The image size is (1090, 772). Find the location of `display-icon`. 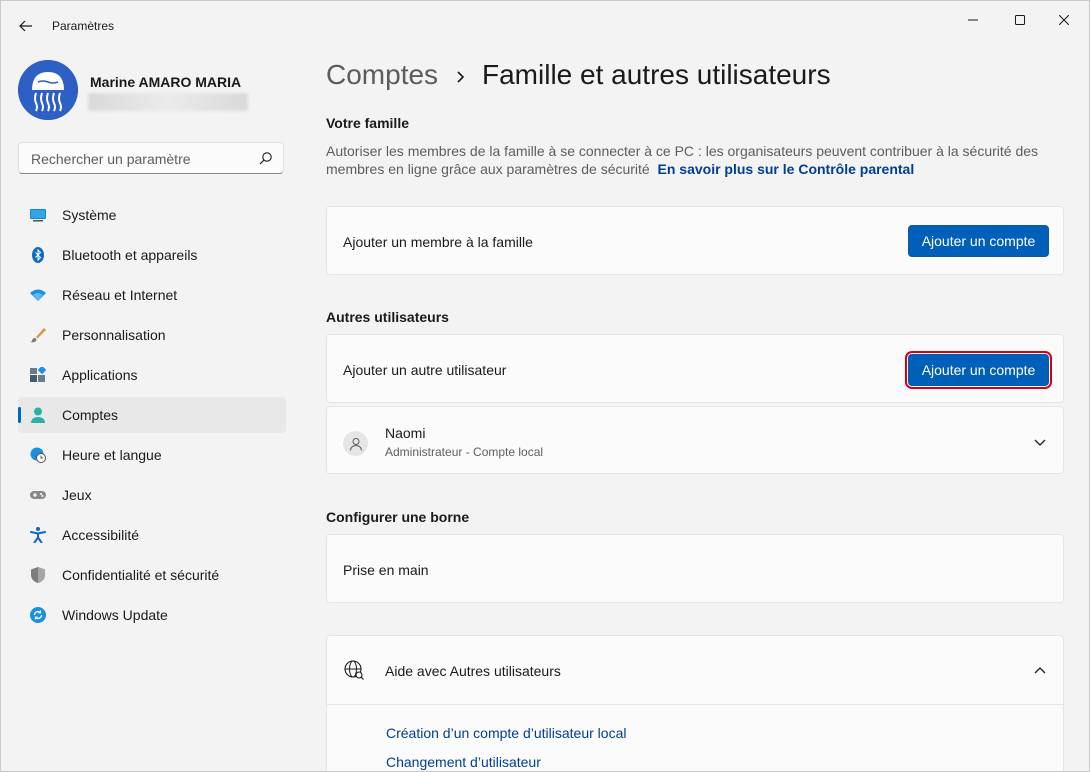

display-icon is located at coordinates (38, 215).